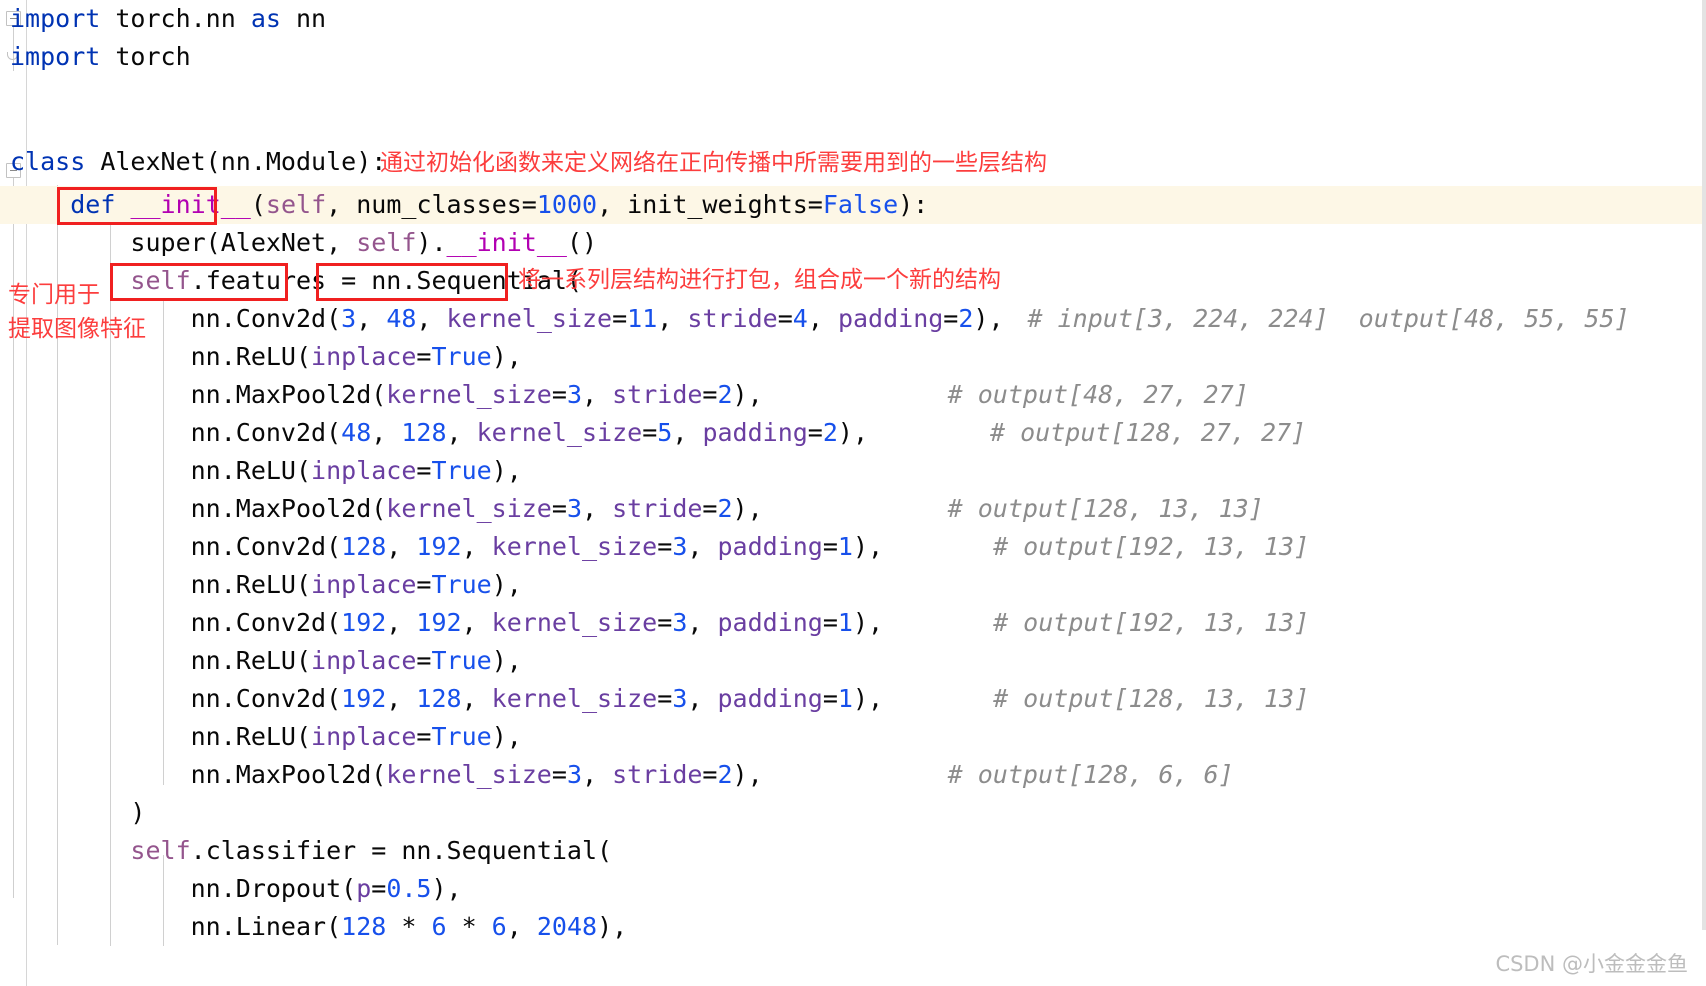  I want to click on token-self: self, so click(160, 850).